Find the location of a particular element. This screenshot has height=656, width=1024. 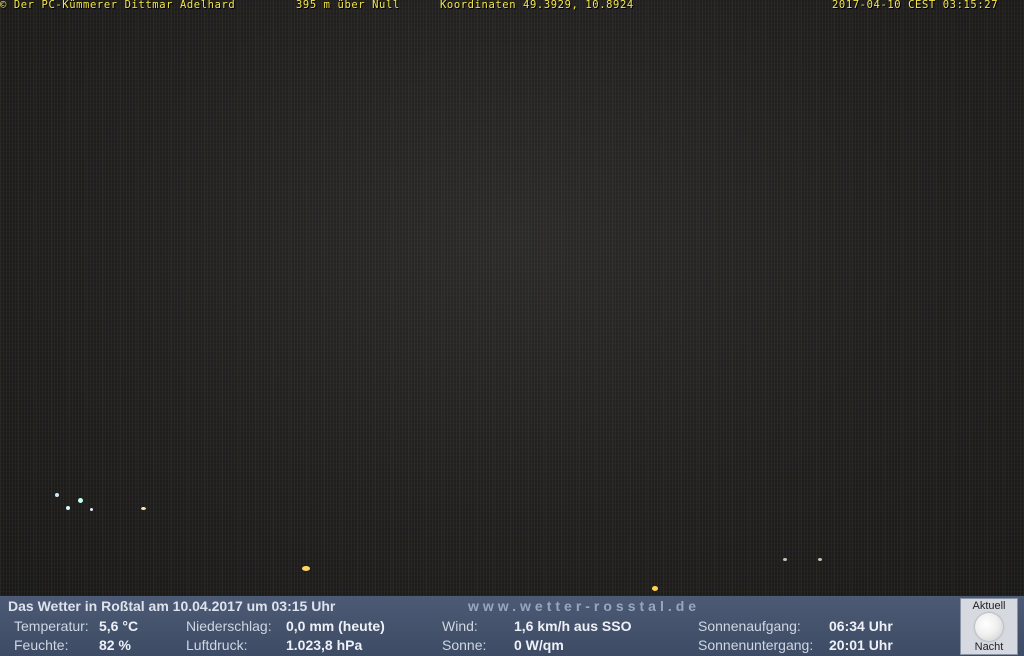

sunset-label: Sonnenuntergang: is located at coordinates (756, 645).